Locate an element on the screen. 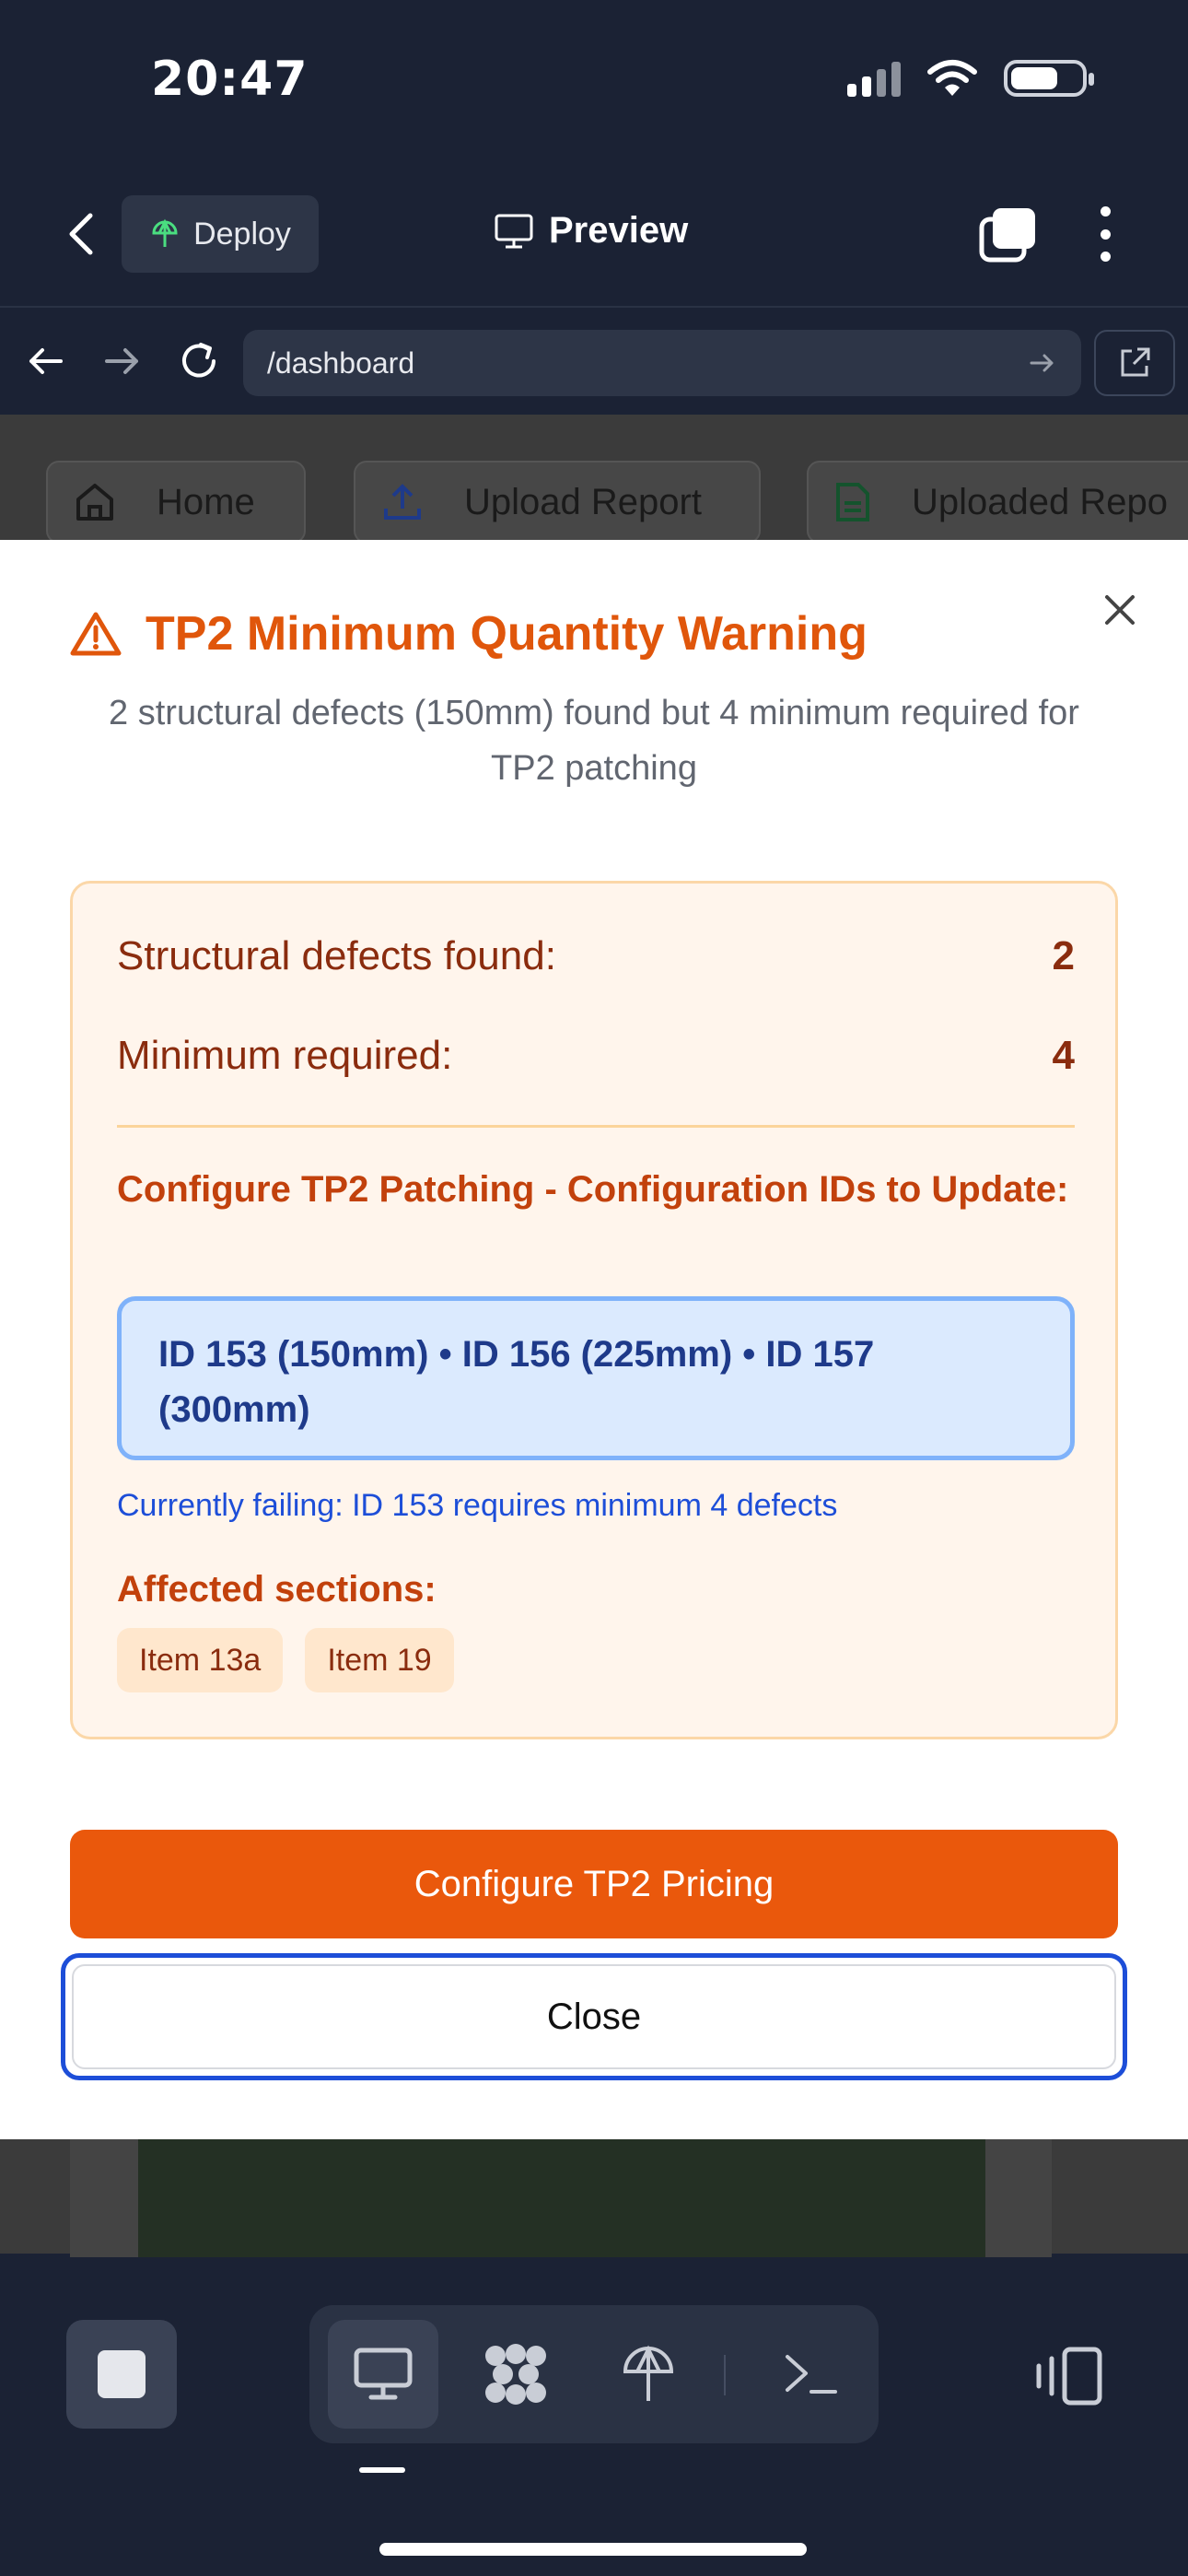 The image size is (1188, 2576). bottom-toolbar is located at coordinates (594, 2418).